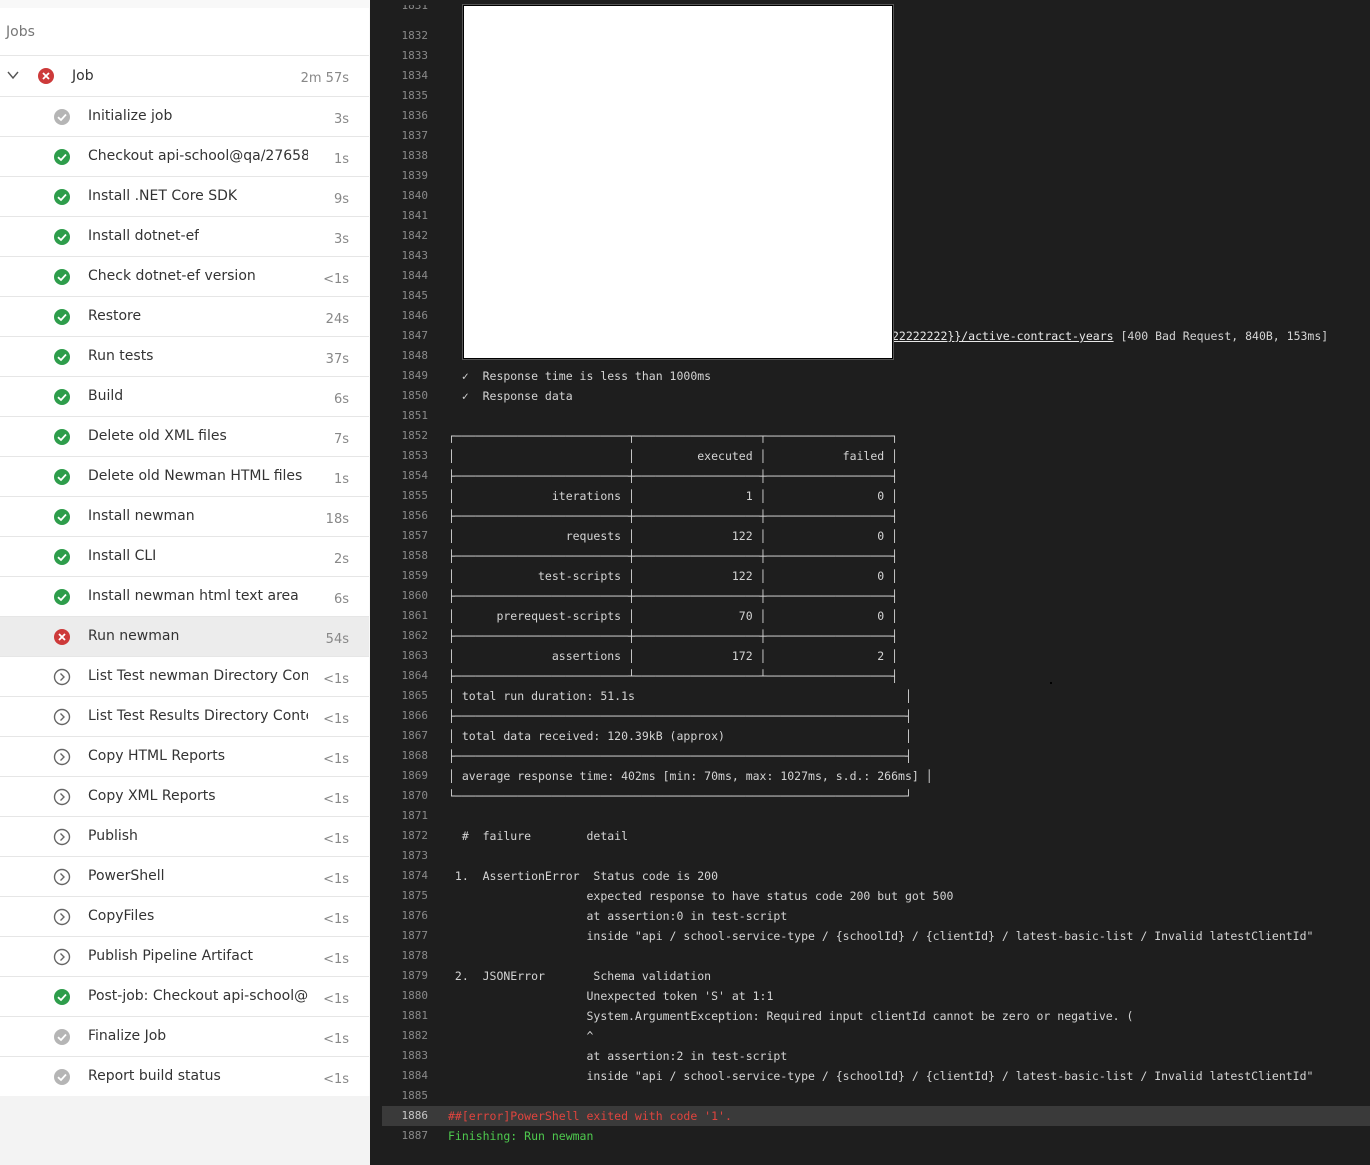  What do you see at coordinates (415, 835) in the screenshot?
I see `line-number: 1872` at bounding box center [415, 835].